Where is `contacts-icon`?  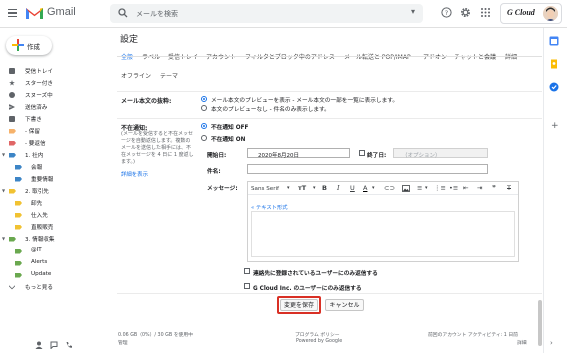 contacts-icon is located at coordinates (39, 345).